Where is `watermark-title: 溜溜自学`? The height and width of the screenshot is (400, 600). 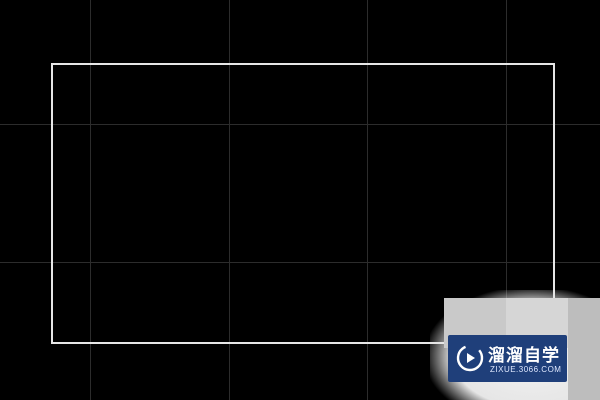 watermark-title: 溜溜自学 is located at coordinates (524, 356).